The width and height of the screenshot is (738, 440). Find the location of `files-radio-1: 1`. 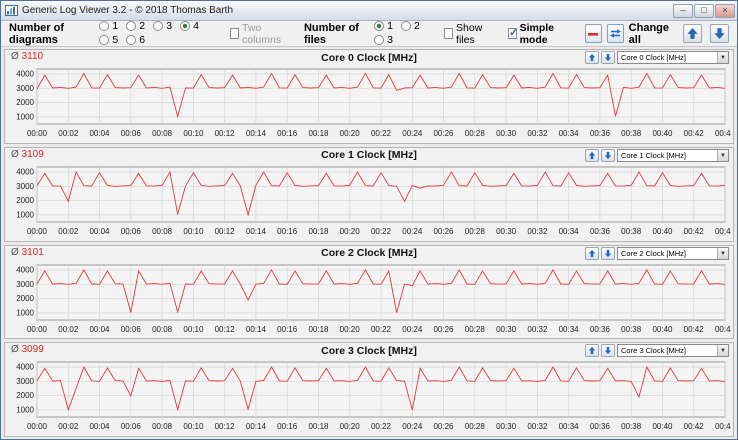

files-radio-1: 1 is located at coordinates (383, 26).